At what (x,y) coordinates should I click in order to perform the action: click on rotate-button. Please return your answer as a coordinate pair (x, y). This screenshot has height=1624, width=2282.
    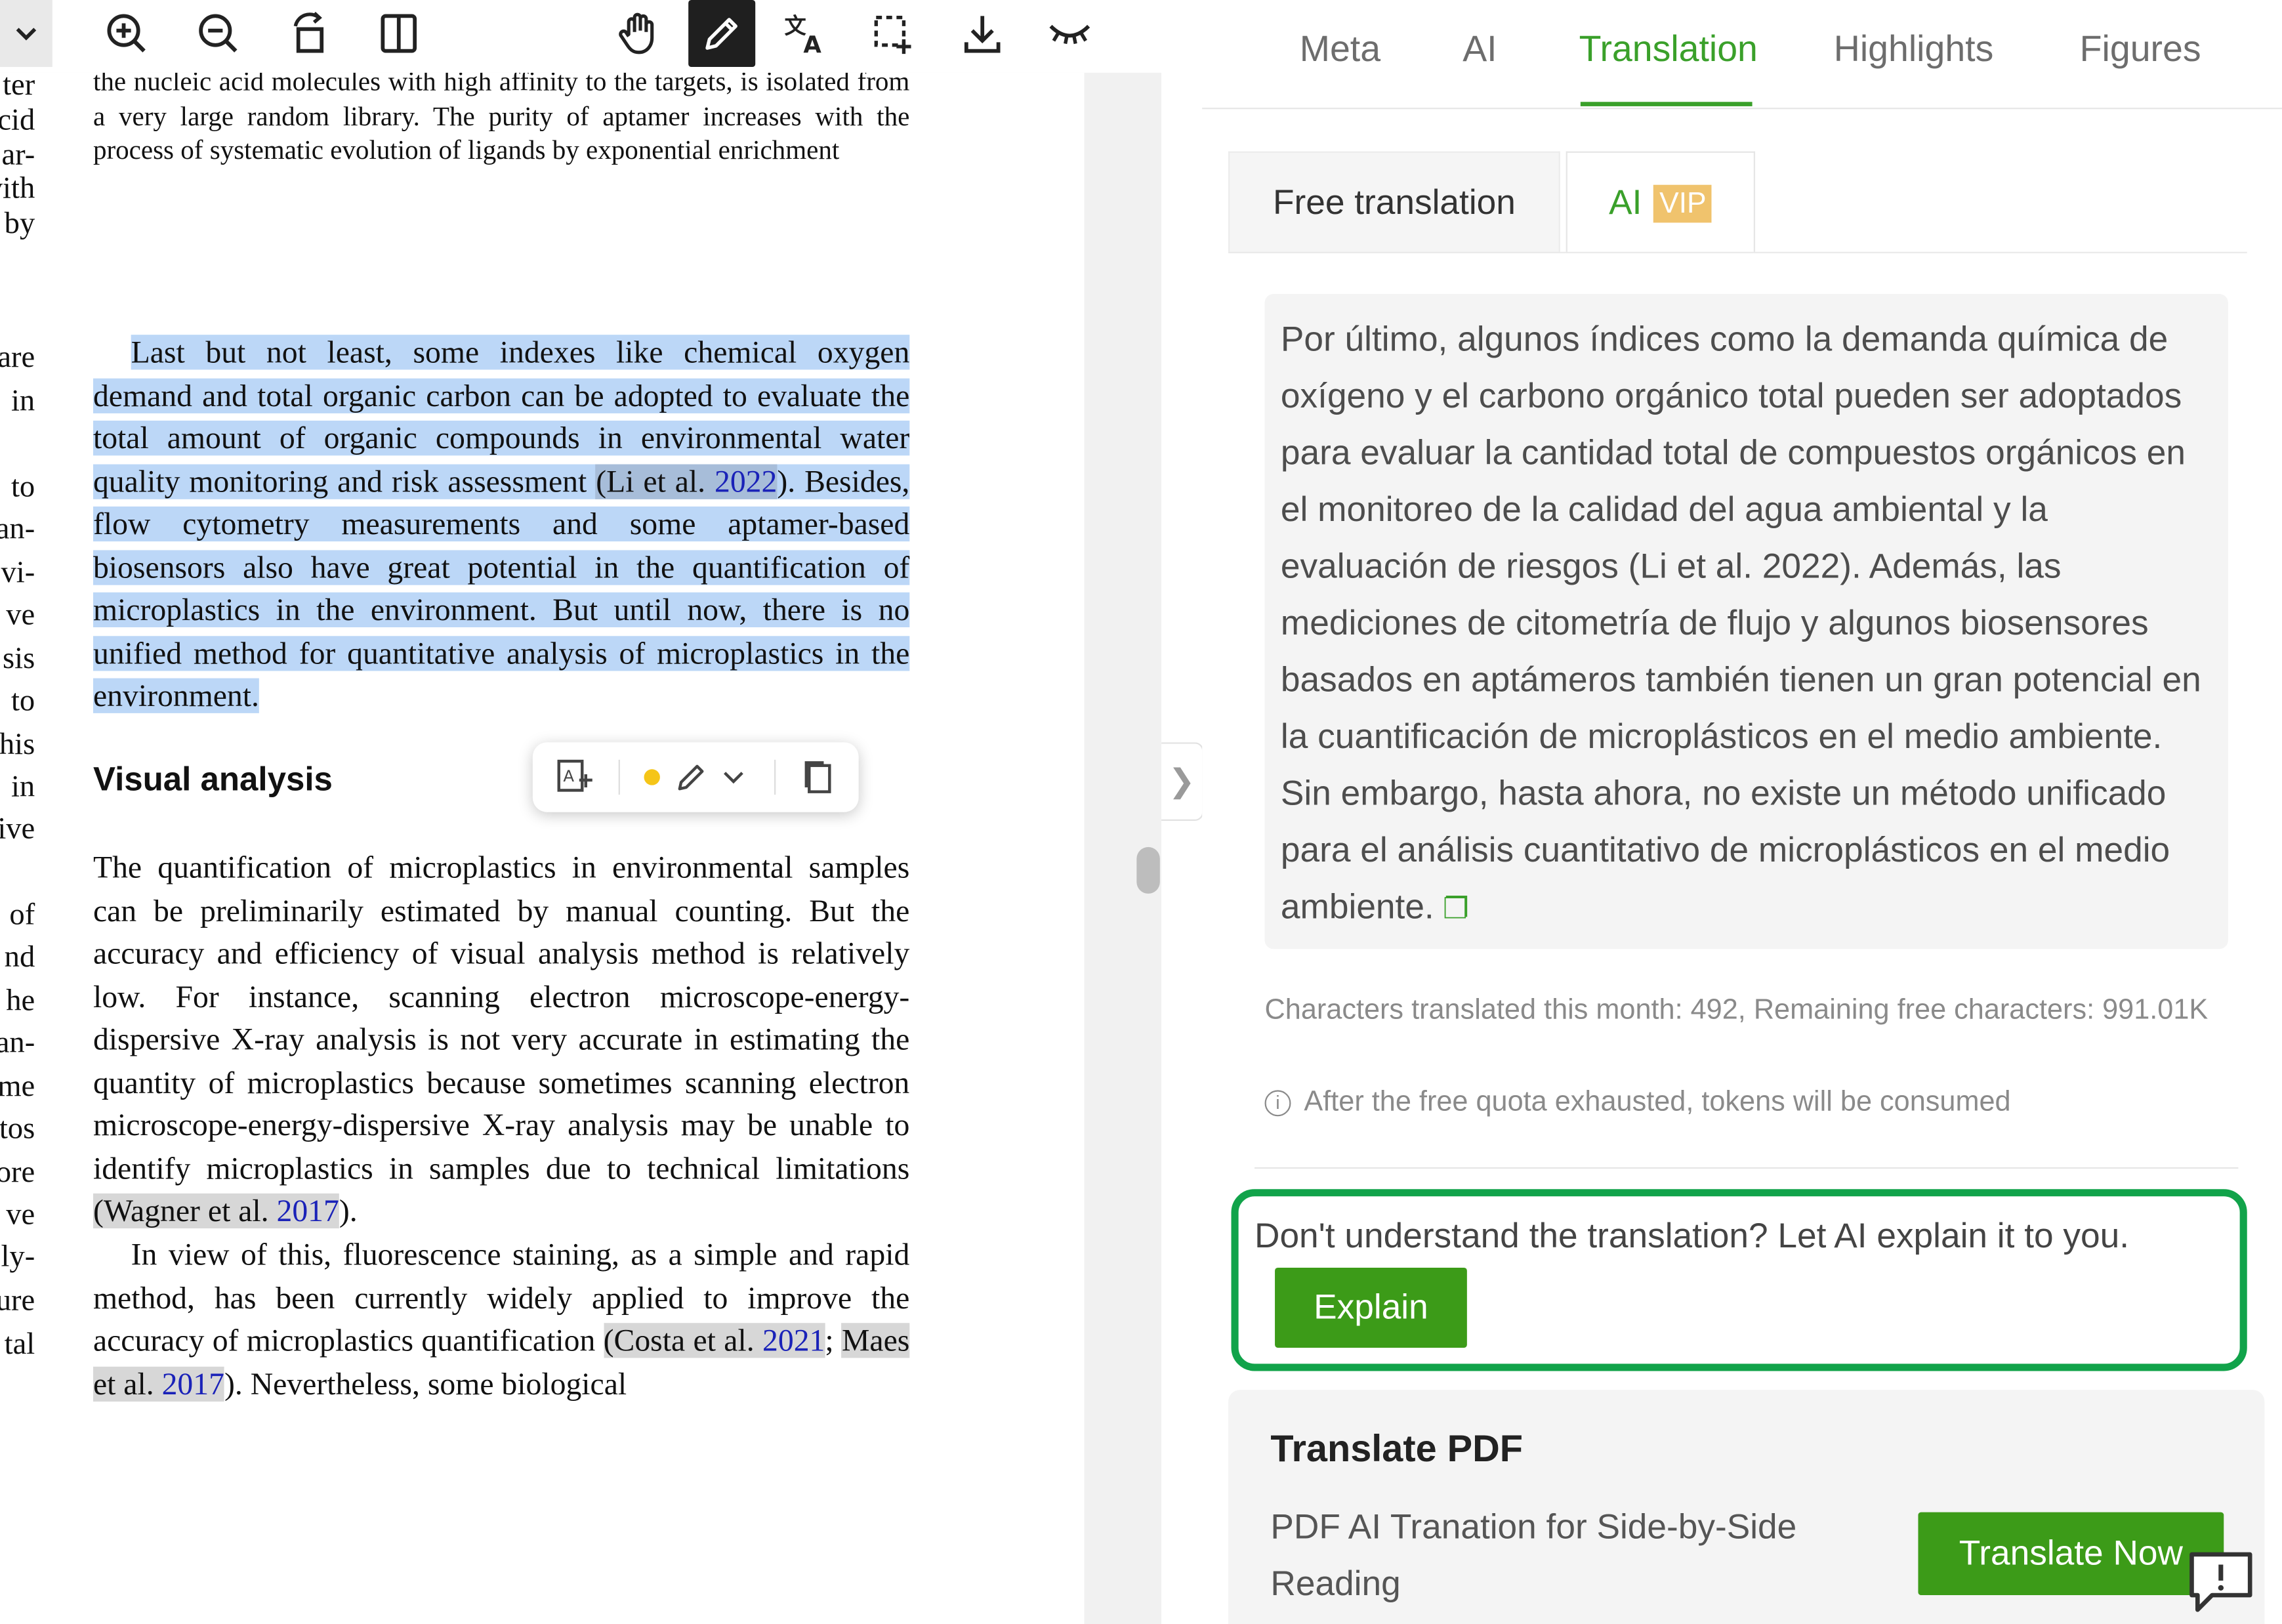
    Looking at the image, I should click on (309, 33).